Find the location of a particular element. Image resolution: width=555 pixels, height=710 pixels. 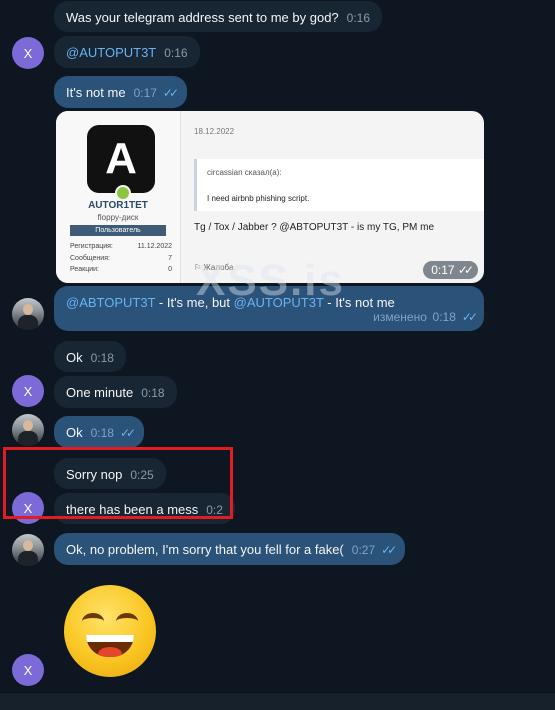

message-outgoing: It's not me 0:17 ✓✓ is located at coordinates (121, 92).